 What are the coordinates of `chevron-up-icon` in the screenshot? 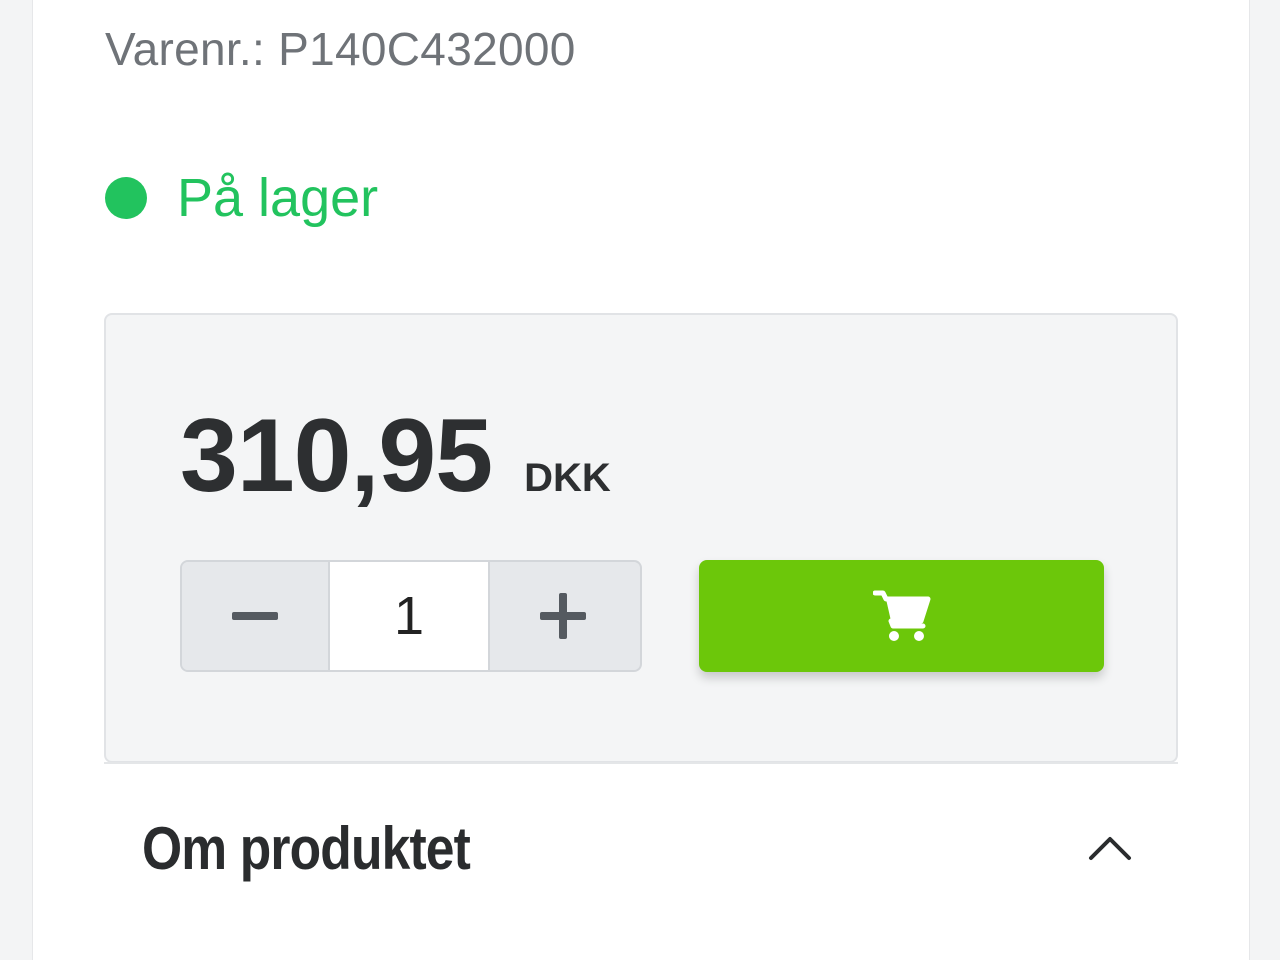 It's located at (1110, 848).